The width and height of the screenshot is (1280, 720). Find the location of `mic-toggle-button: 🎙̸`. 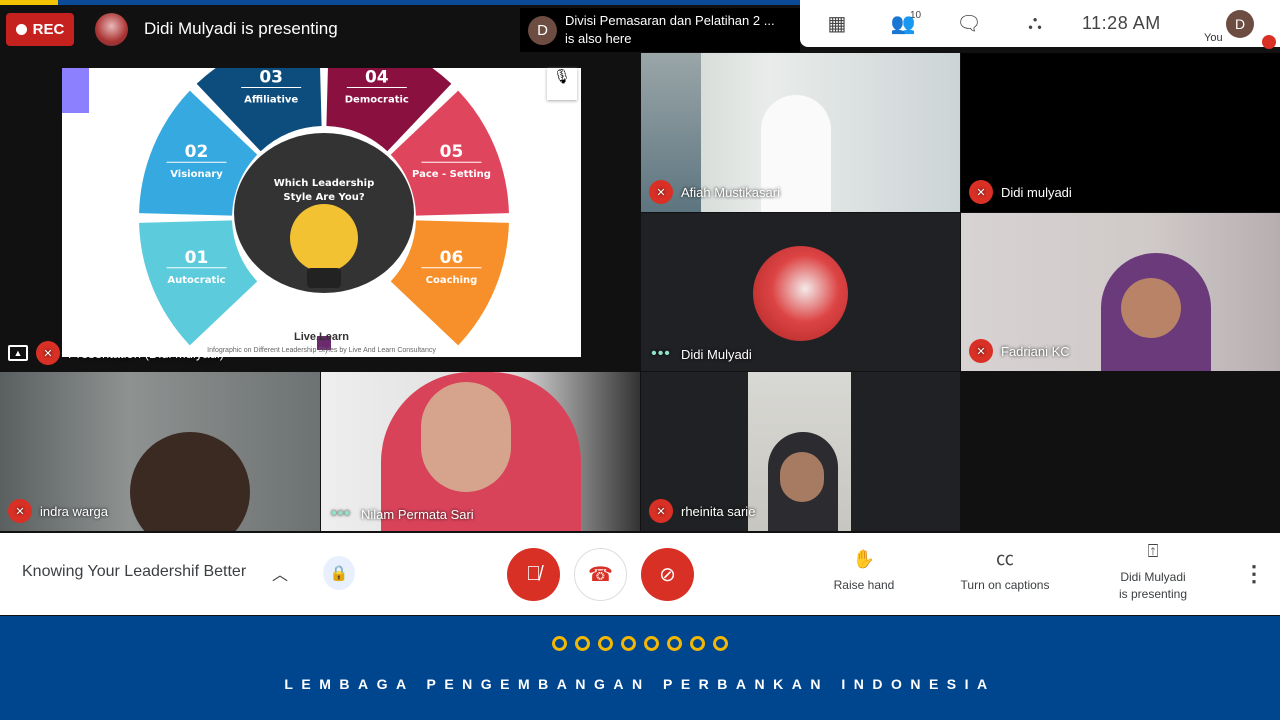

mic-toggle-button: 🎙̸ is located at coordinates (533, 574).